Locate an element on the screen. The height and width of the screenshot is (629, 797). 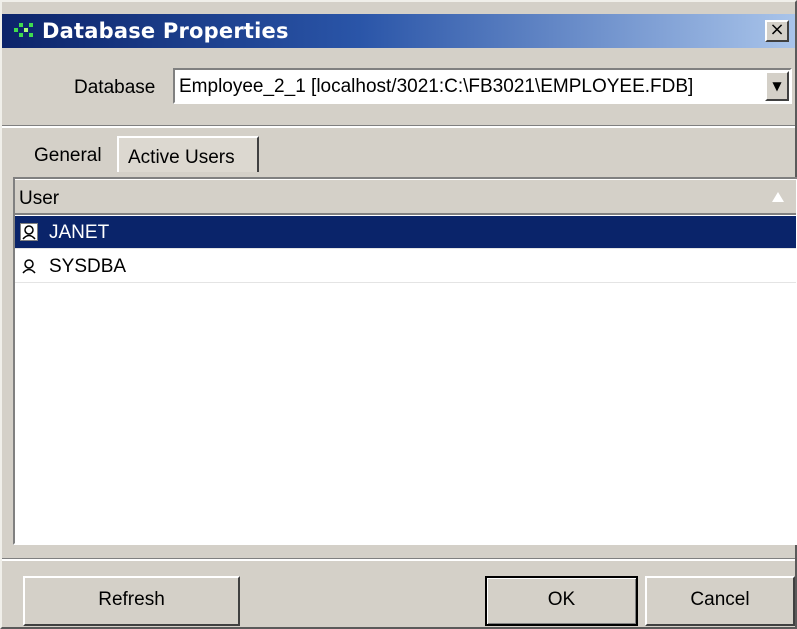
chevron-down-icon: ▼ is located at coordinates (777, 86).